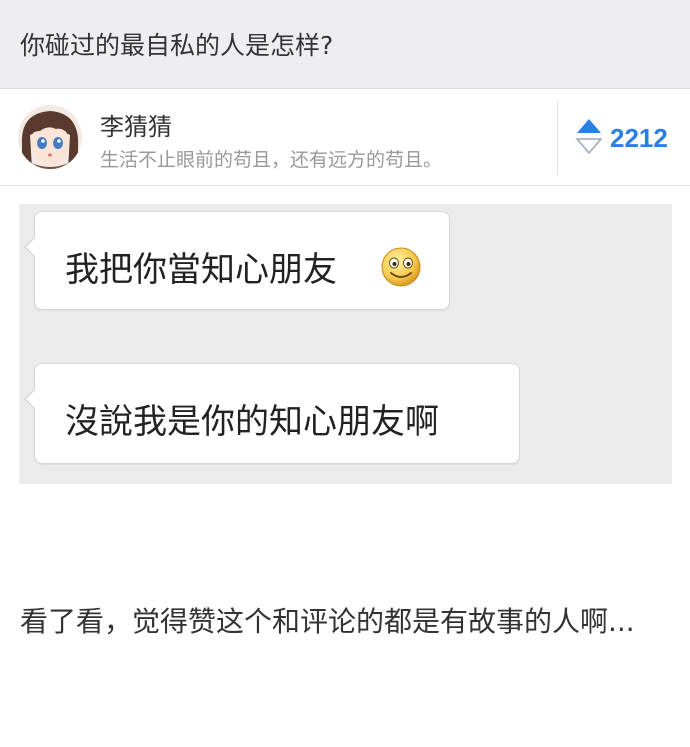  I want to click on question-header: 你碰过的最自私的人是怎样?, so click(345, 44).